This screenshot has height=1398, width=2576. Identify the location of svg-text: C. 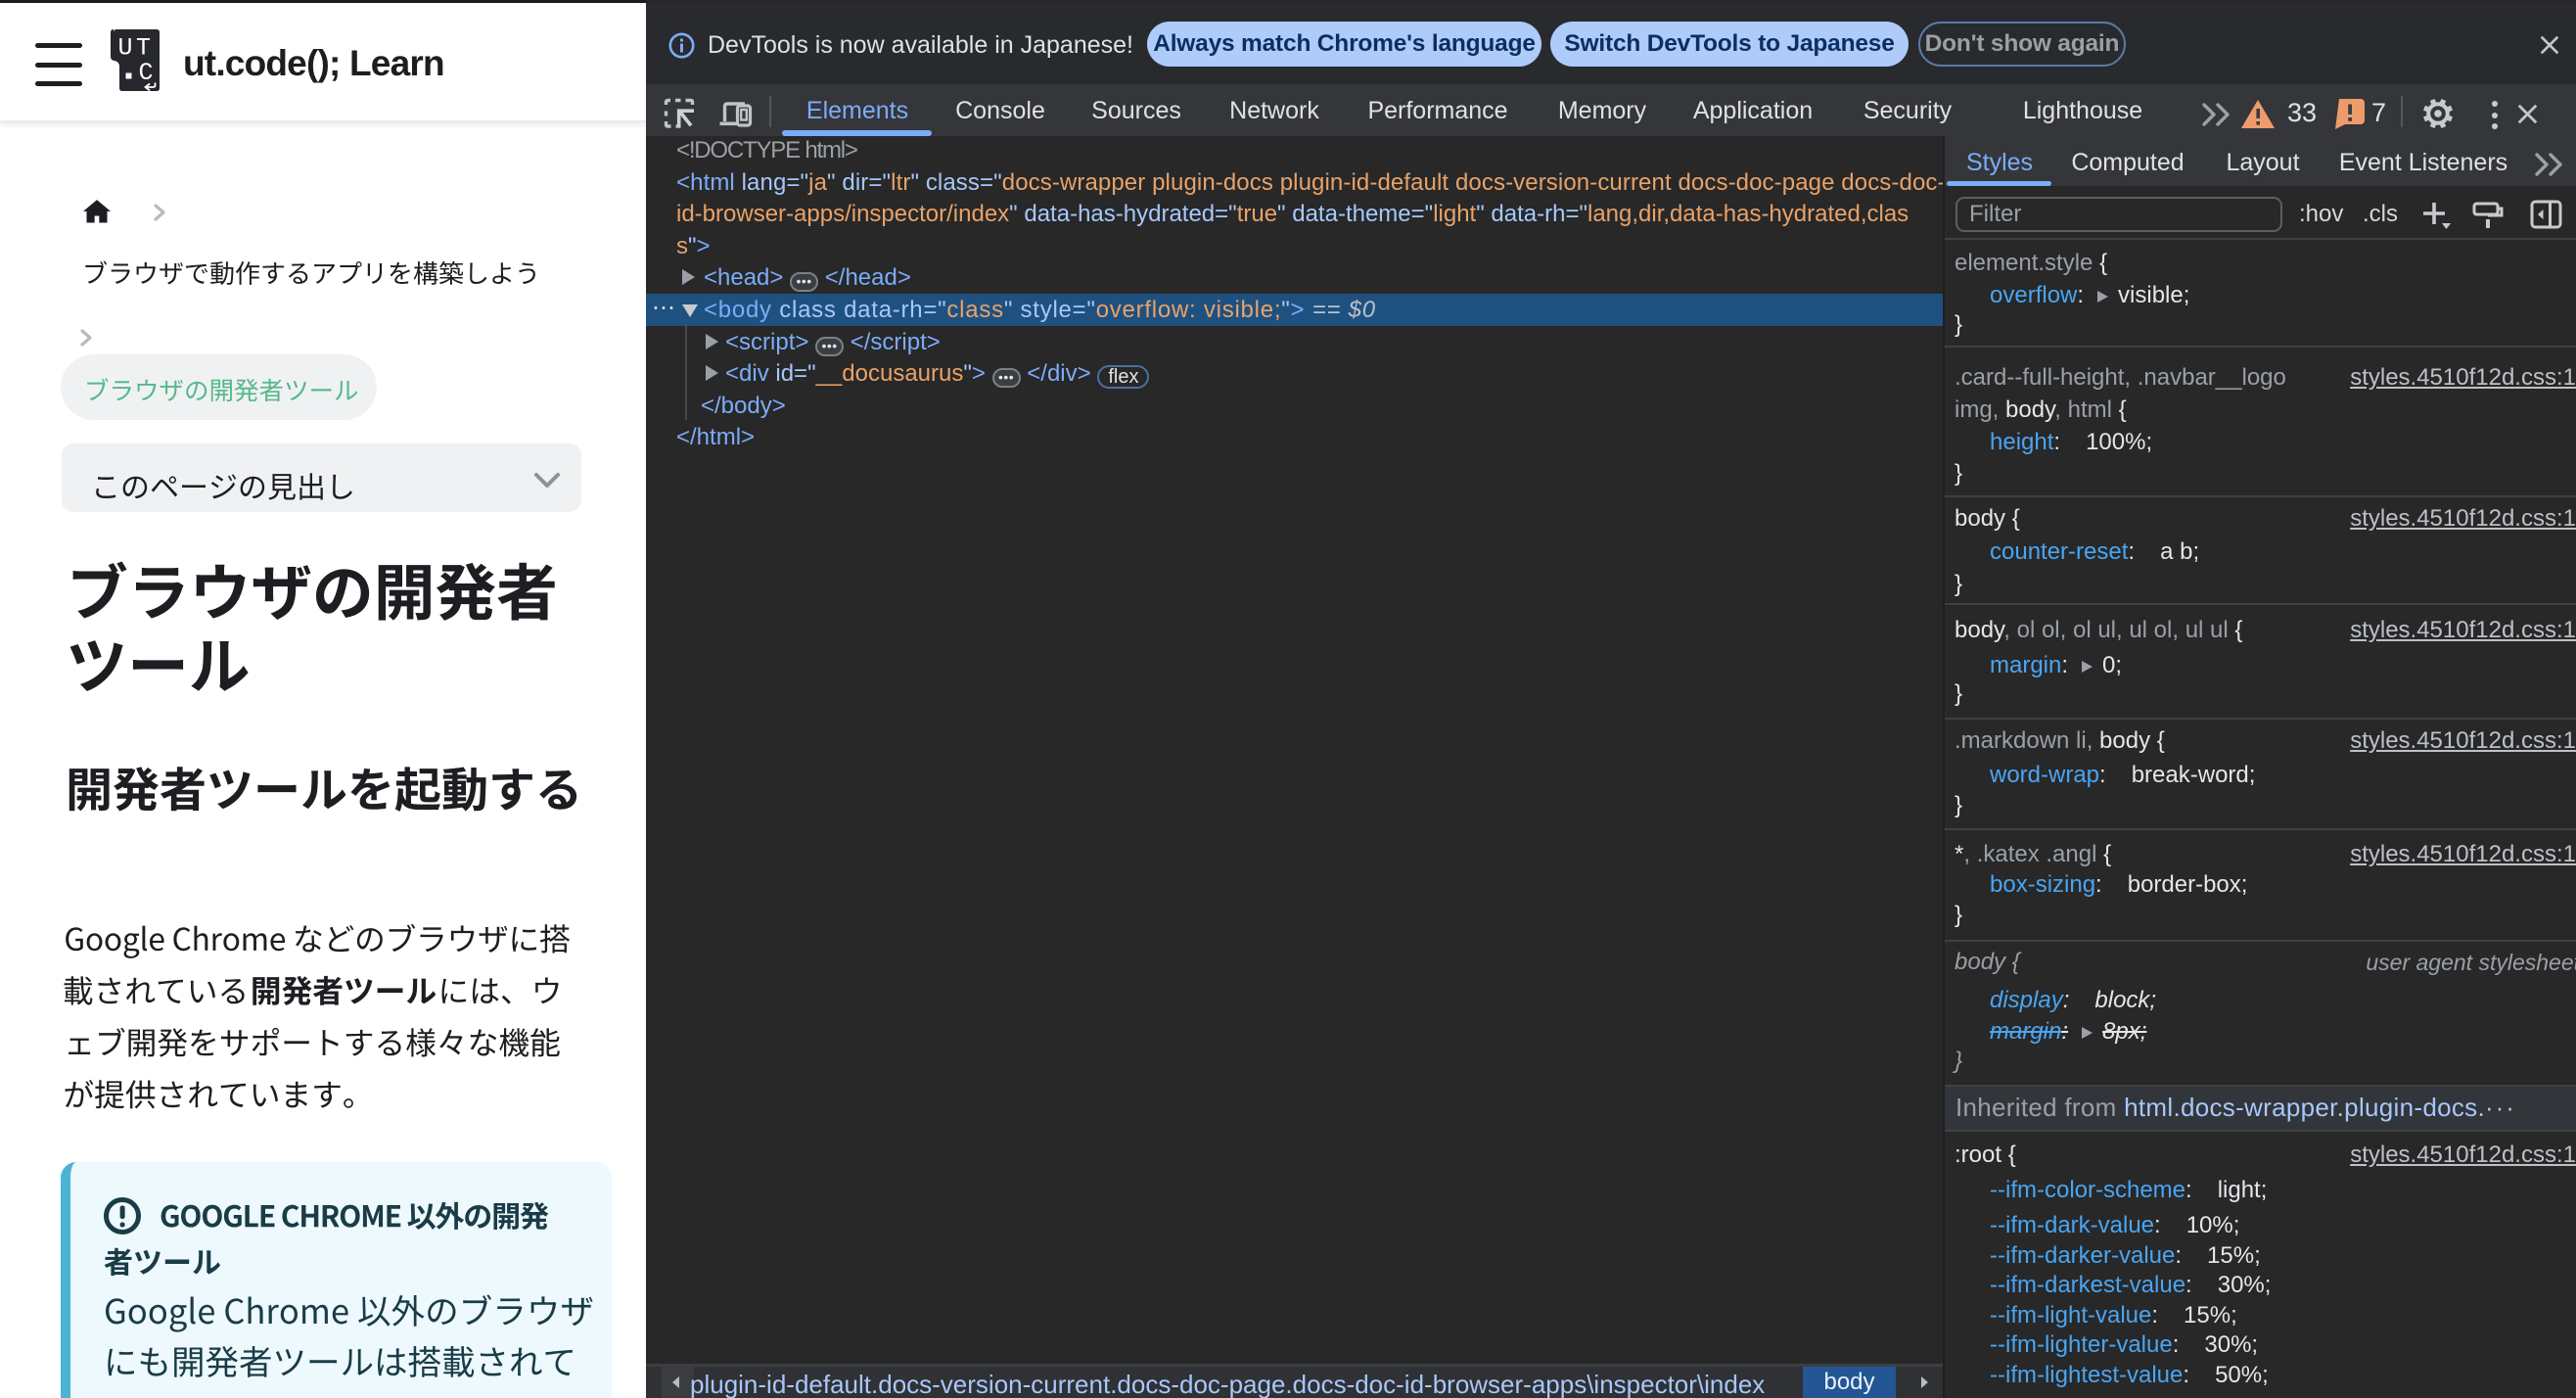
(146, 73).